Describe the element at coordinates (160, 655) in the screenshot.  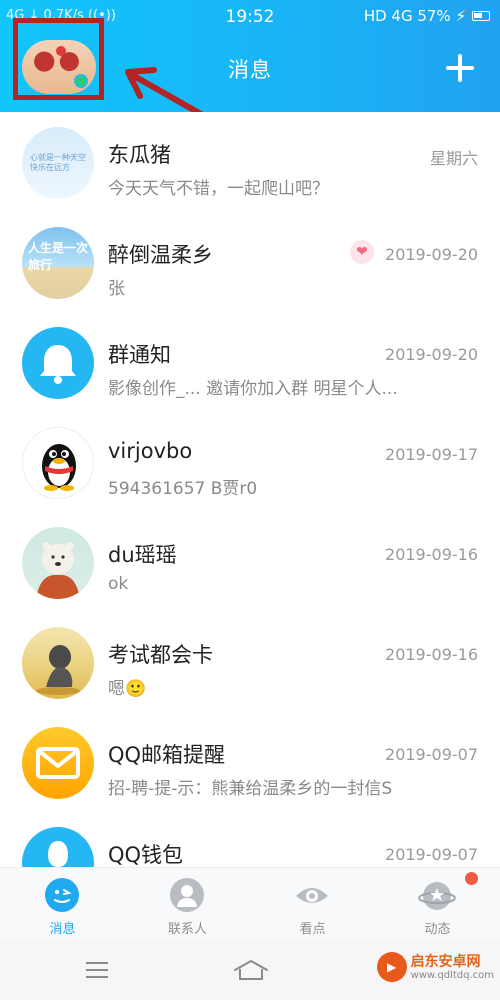
I see `conversation-name: 考试都会卡` at that location.